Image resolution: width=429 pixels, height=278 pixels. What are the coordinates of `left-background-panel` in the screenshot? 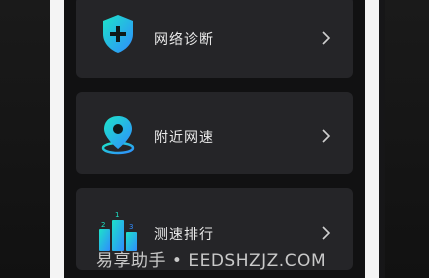 It's located at (25, 139).